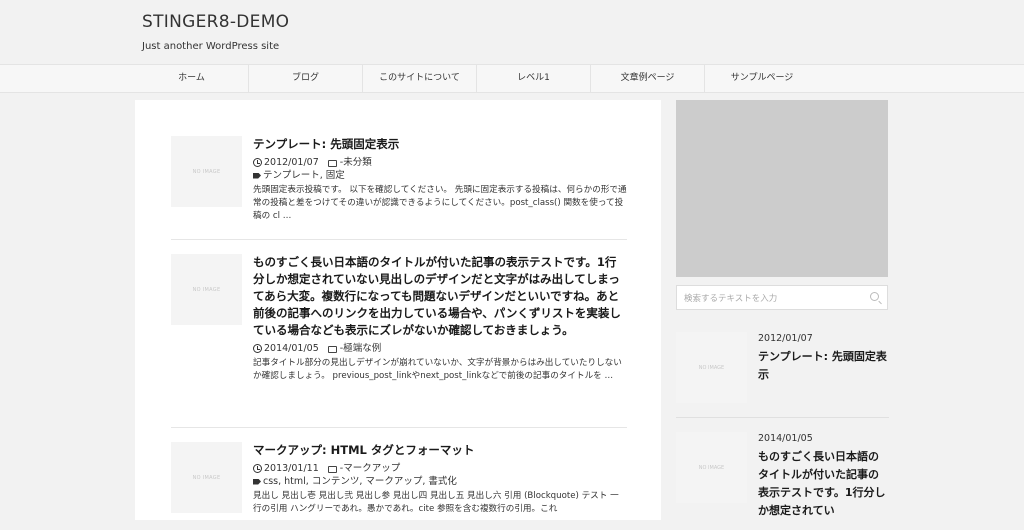 Image resolution: width=1024 pixels, height=530 pixels. What do you see at coordinates (306, 78) in the screenshot?
I see `nav-item-blog: ブログ` at bounding box center [306, 78].